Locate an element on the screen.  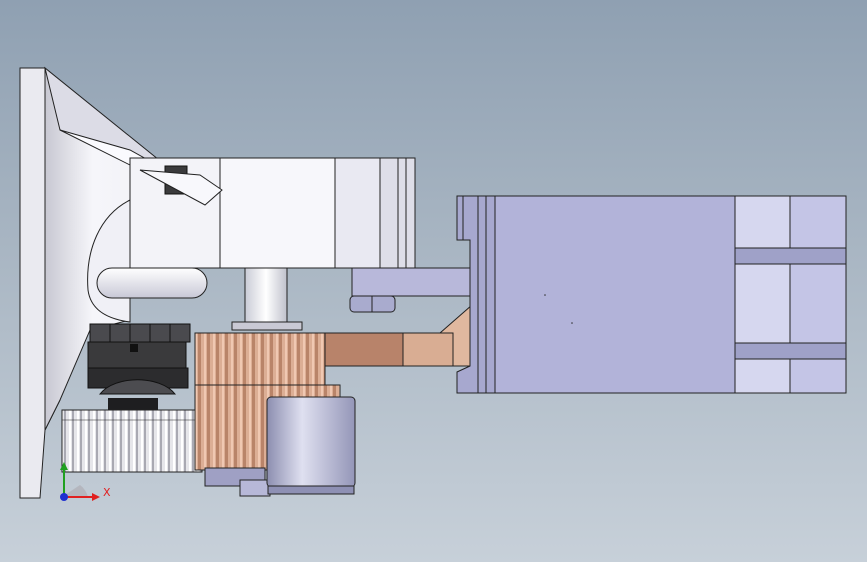
x-axis-label: X is located at coordinates (107, 492).